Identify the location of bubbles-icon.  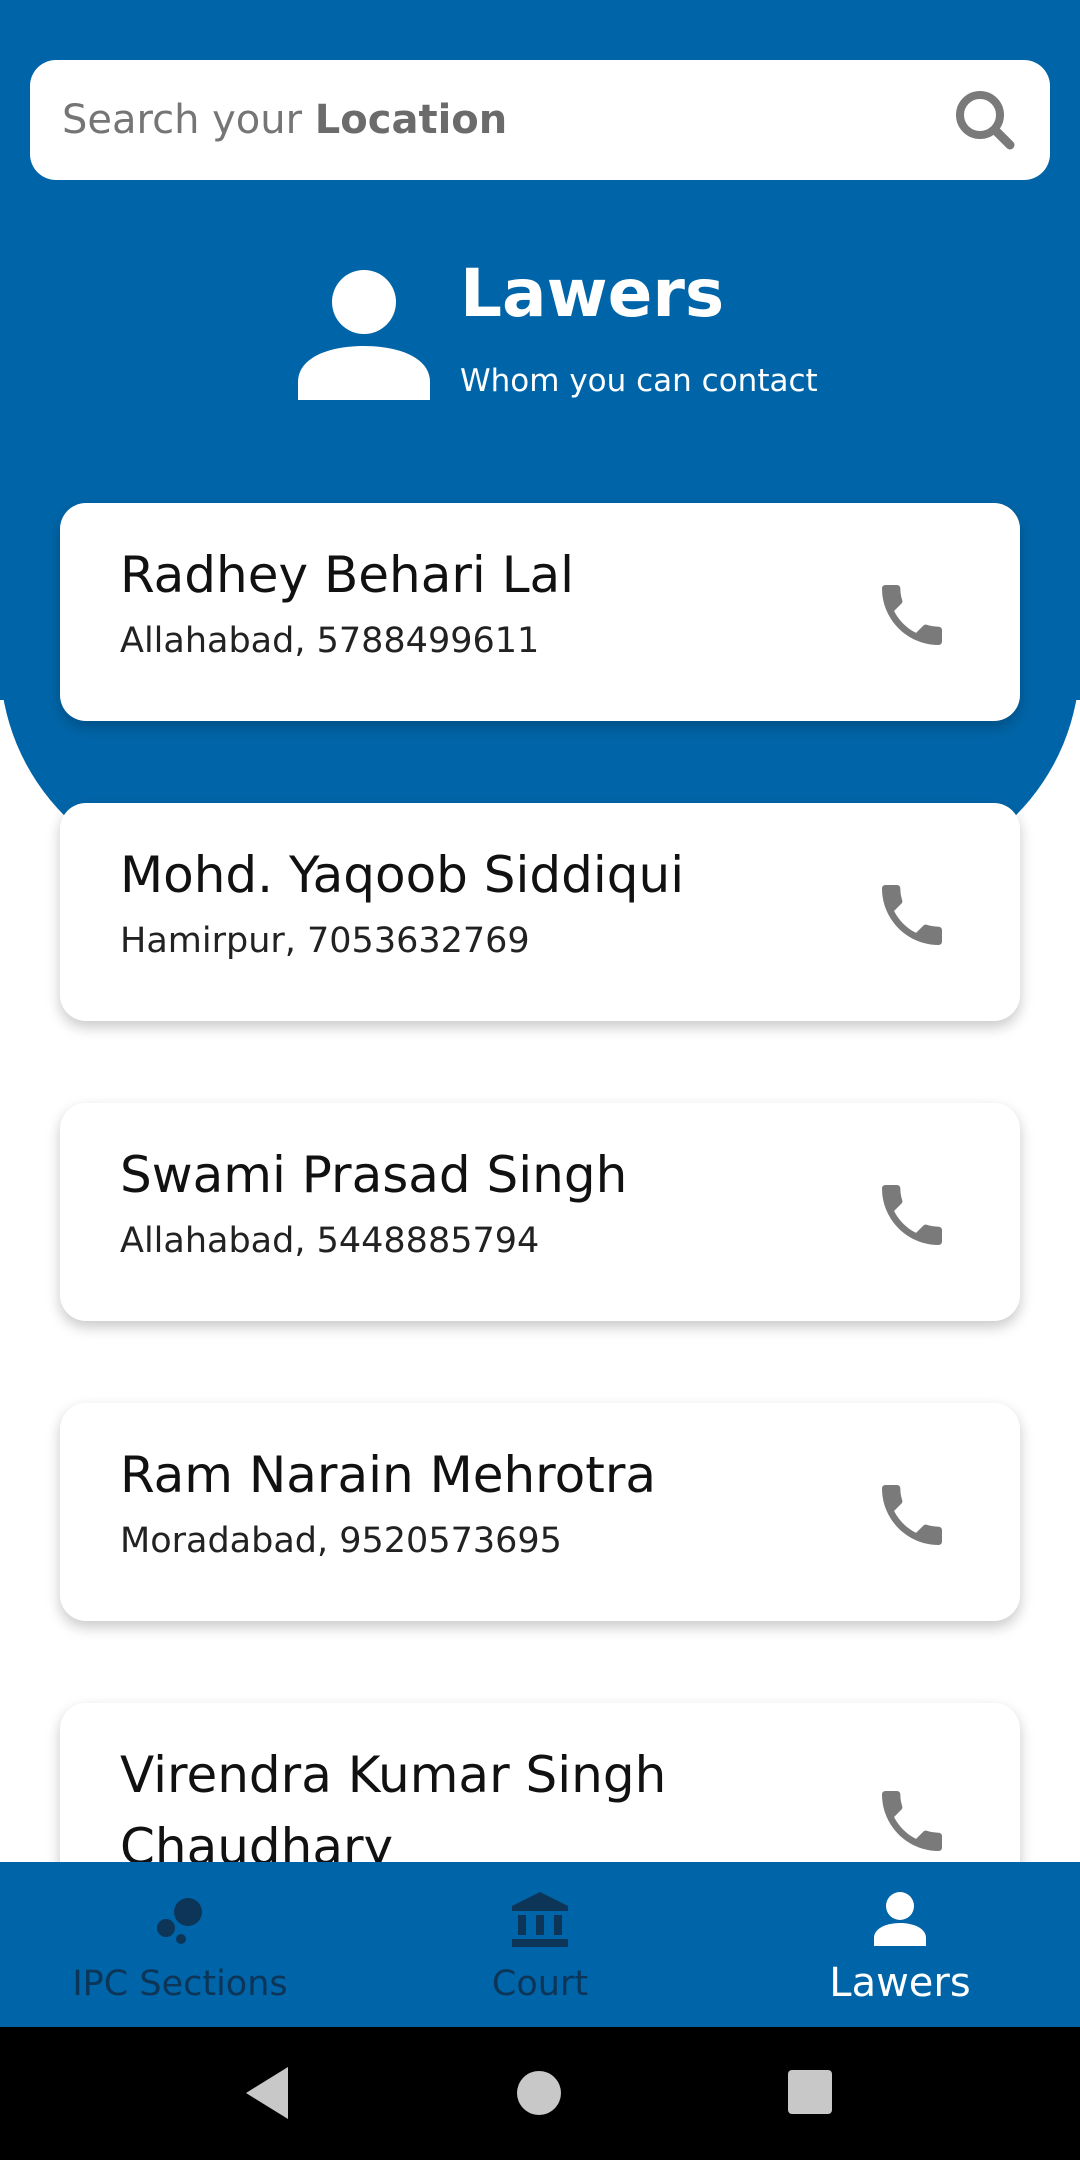
(179, 1921).